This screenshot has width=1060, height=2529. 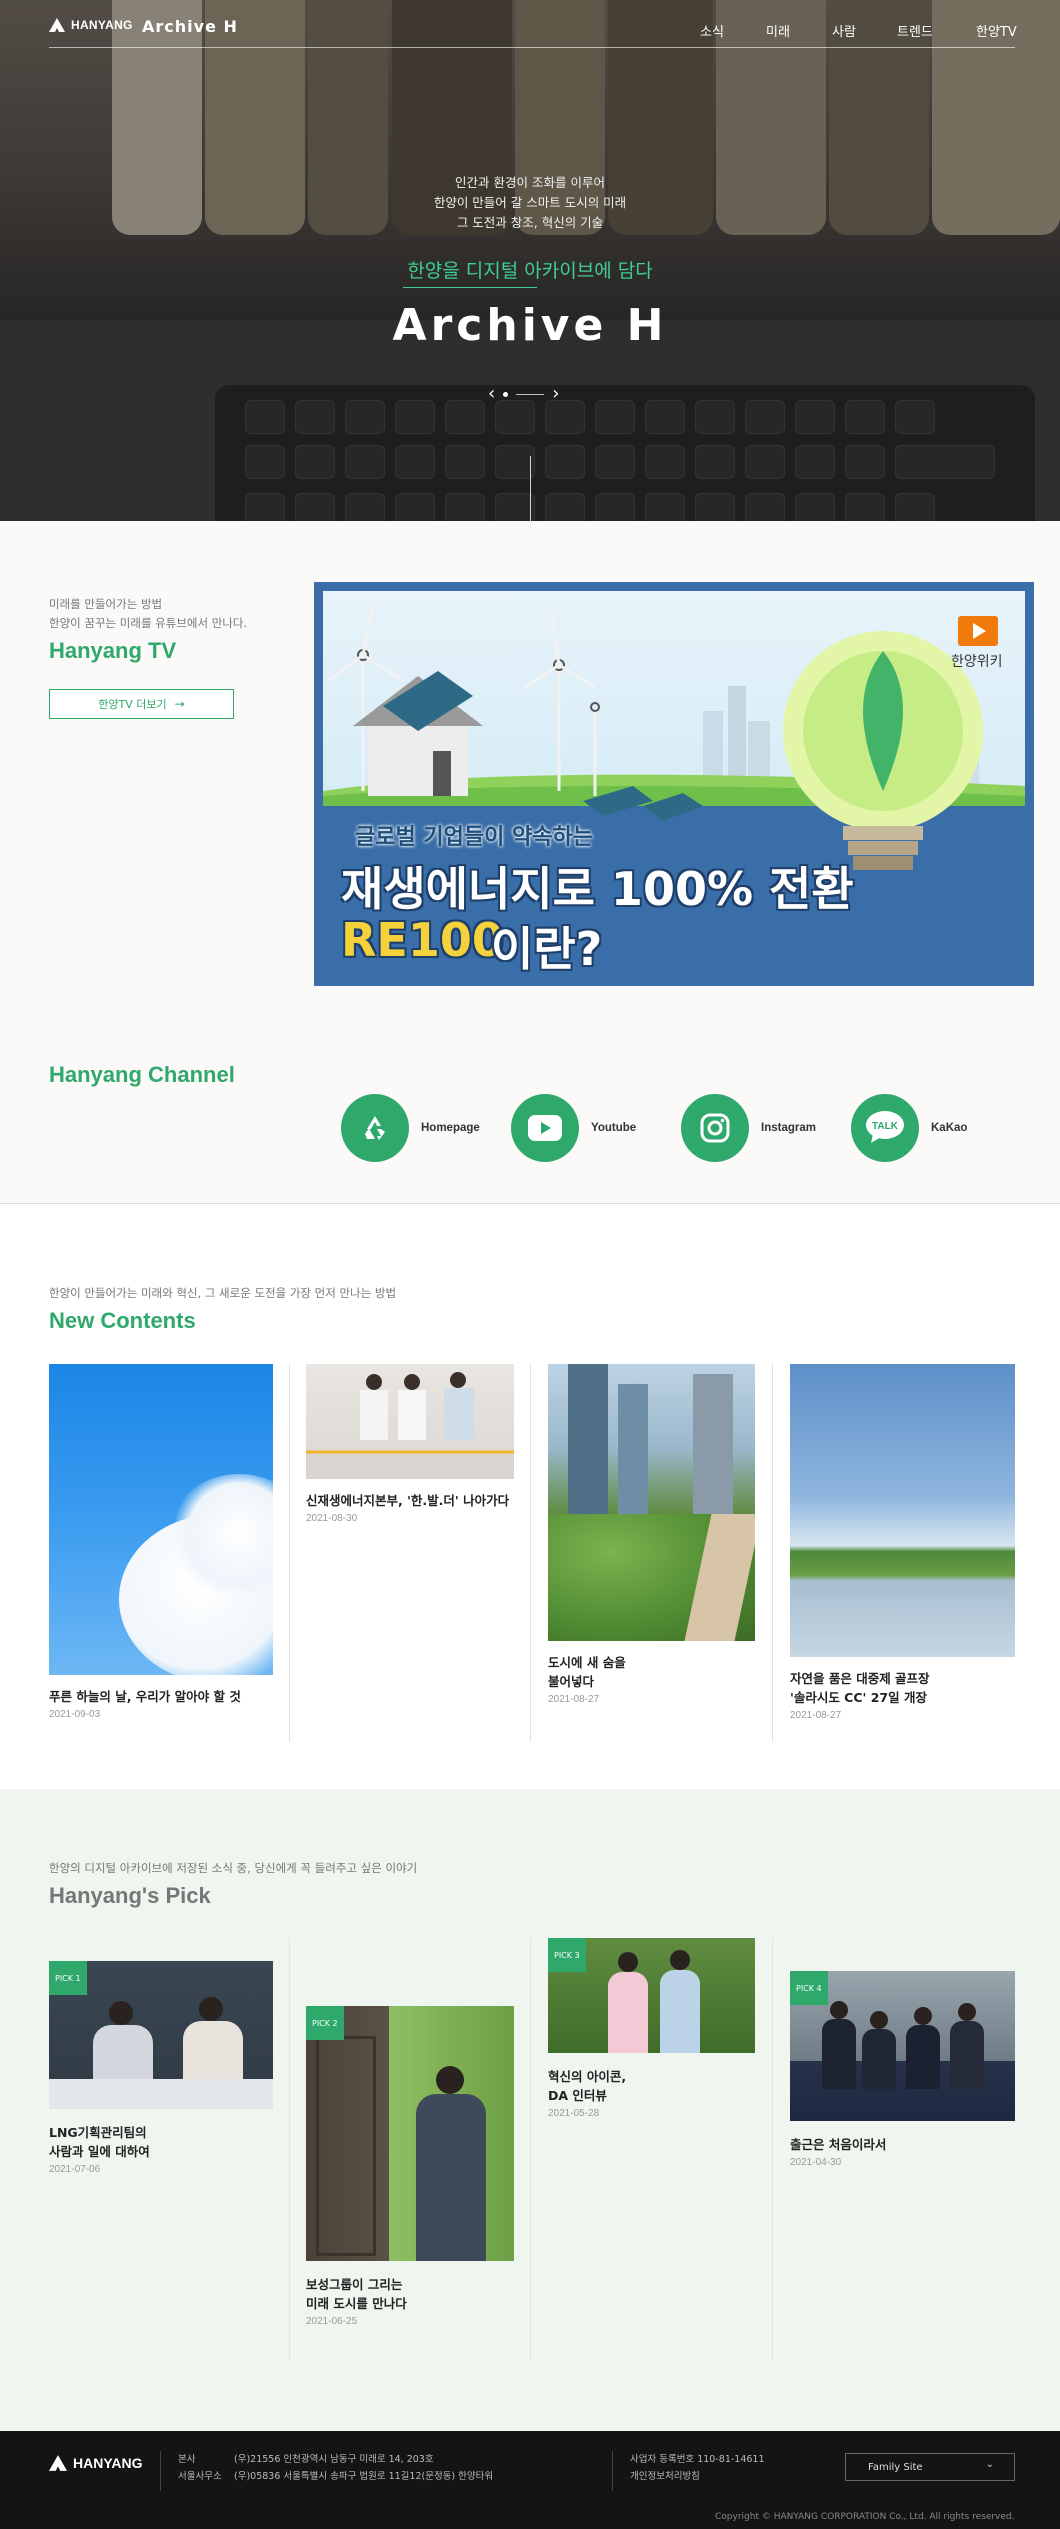 What do you see at coordinates (574, 1699) in the screenshot?
I see `content-date: 2021-08-27` at bounding box center [574, 1699].